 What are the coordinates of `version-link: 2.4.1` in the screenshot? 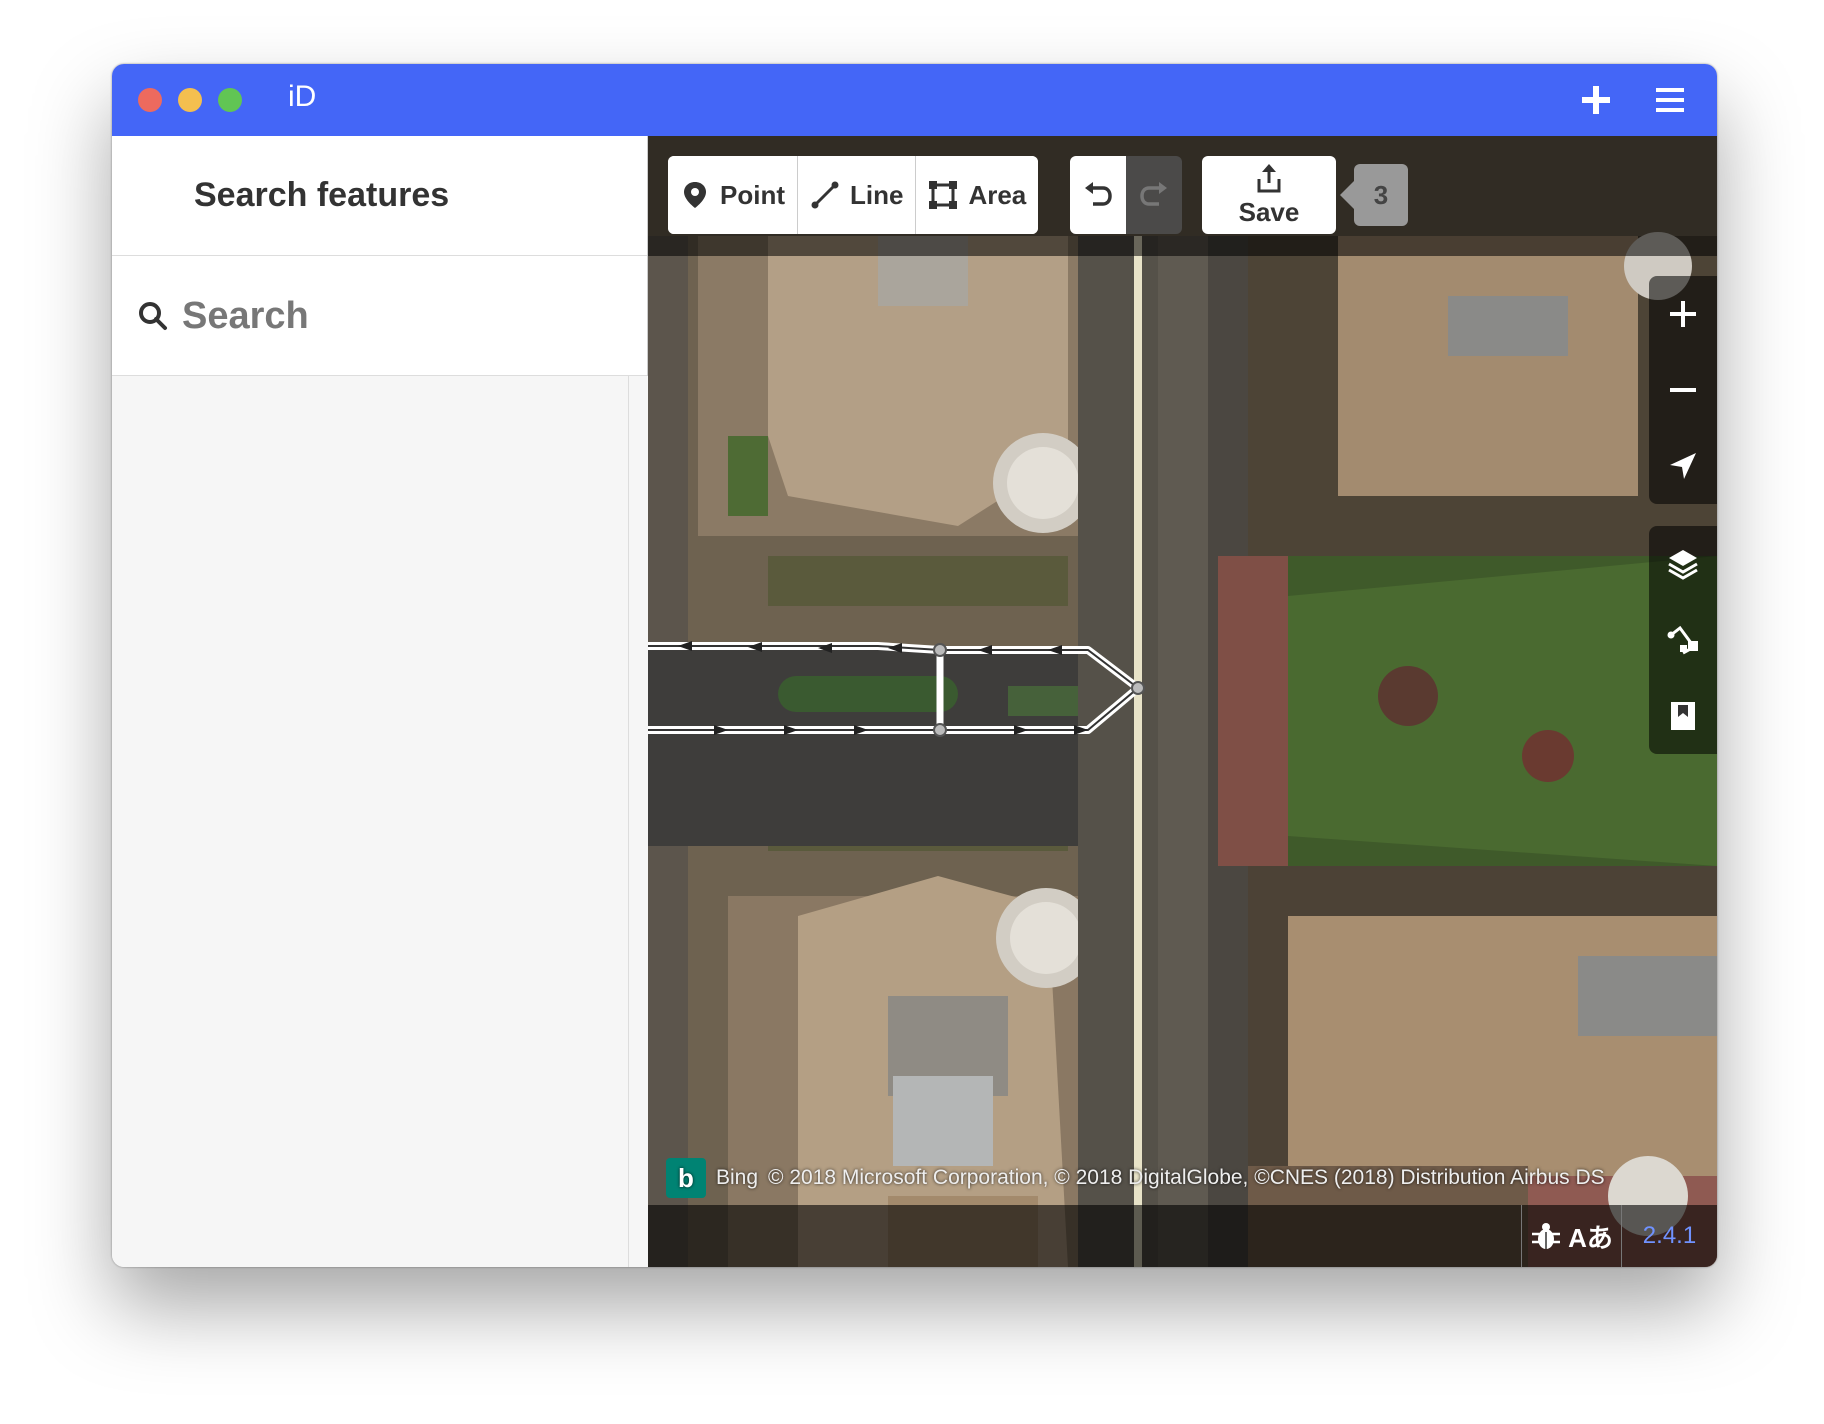 It's located at (1669, 1236).